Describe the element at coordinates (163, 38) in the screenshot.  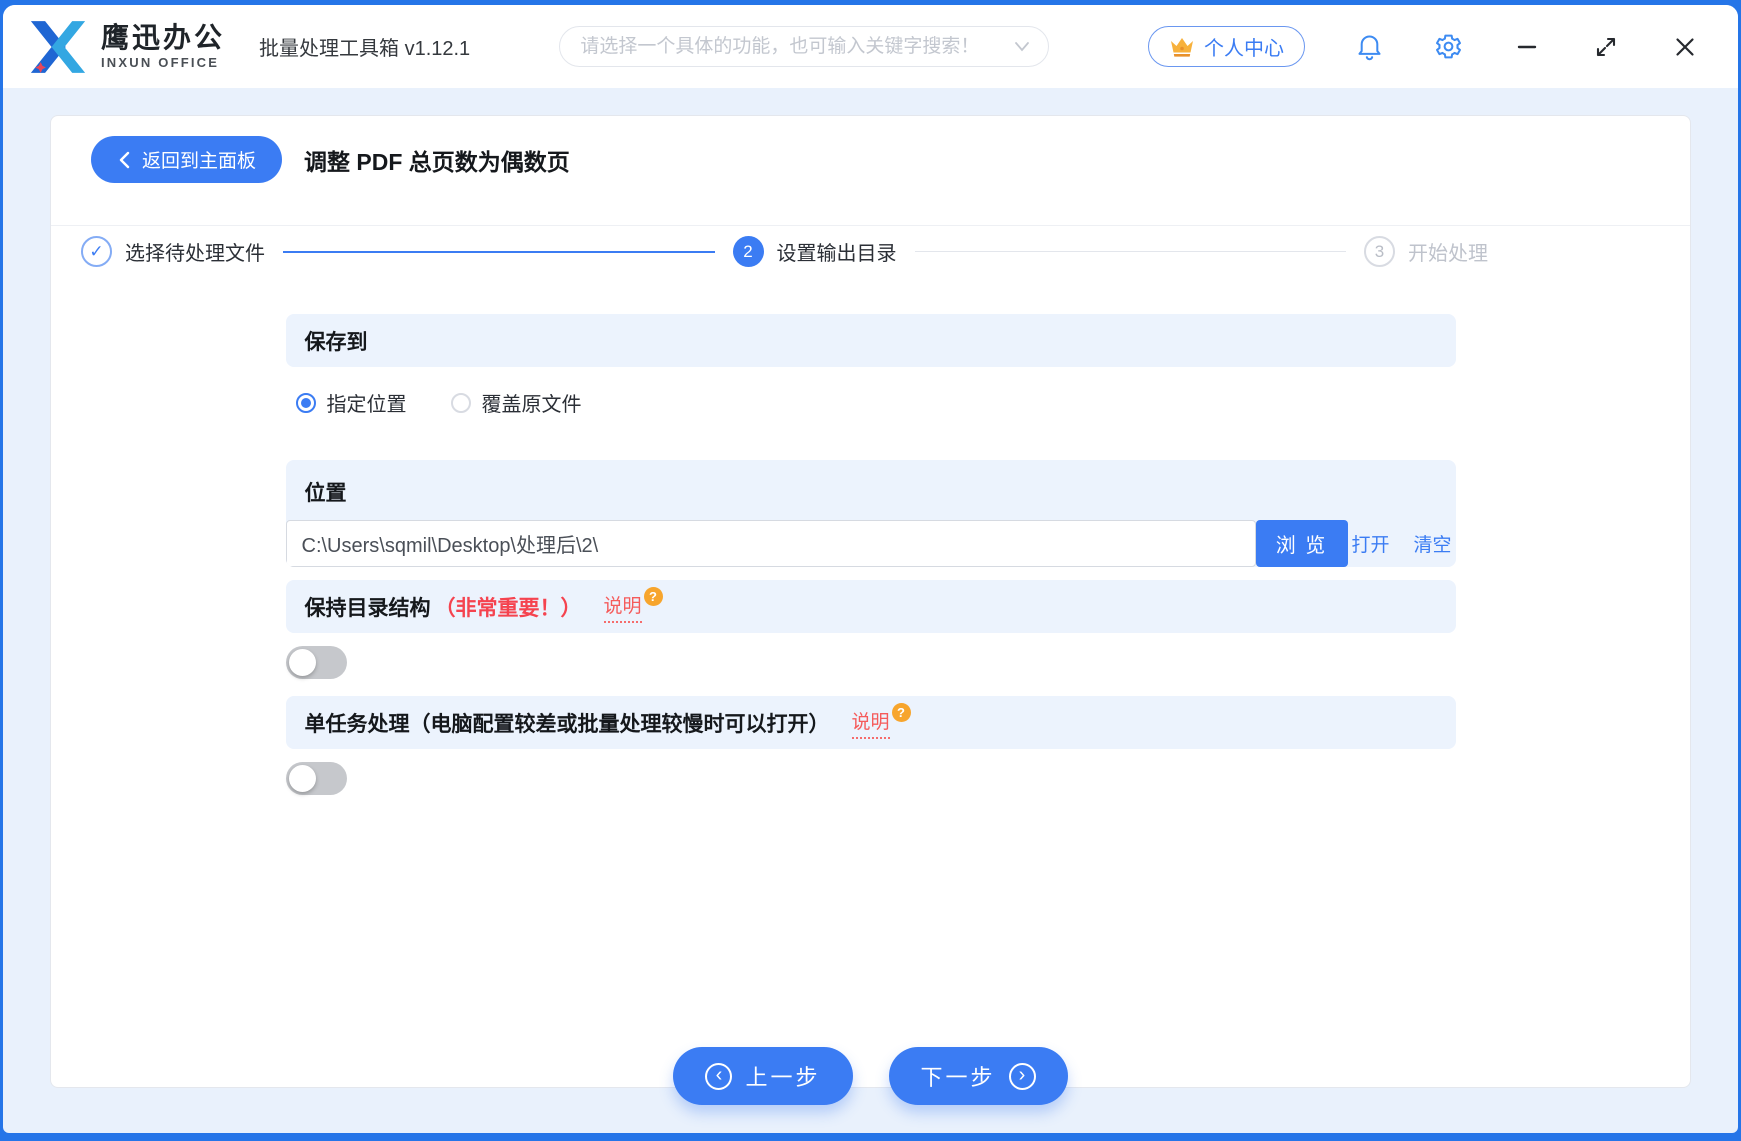
I see `brand-name: 鹰迅办公` at that location.